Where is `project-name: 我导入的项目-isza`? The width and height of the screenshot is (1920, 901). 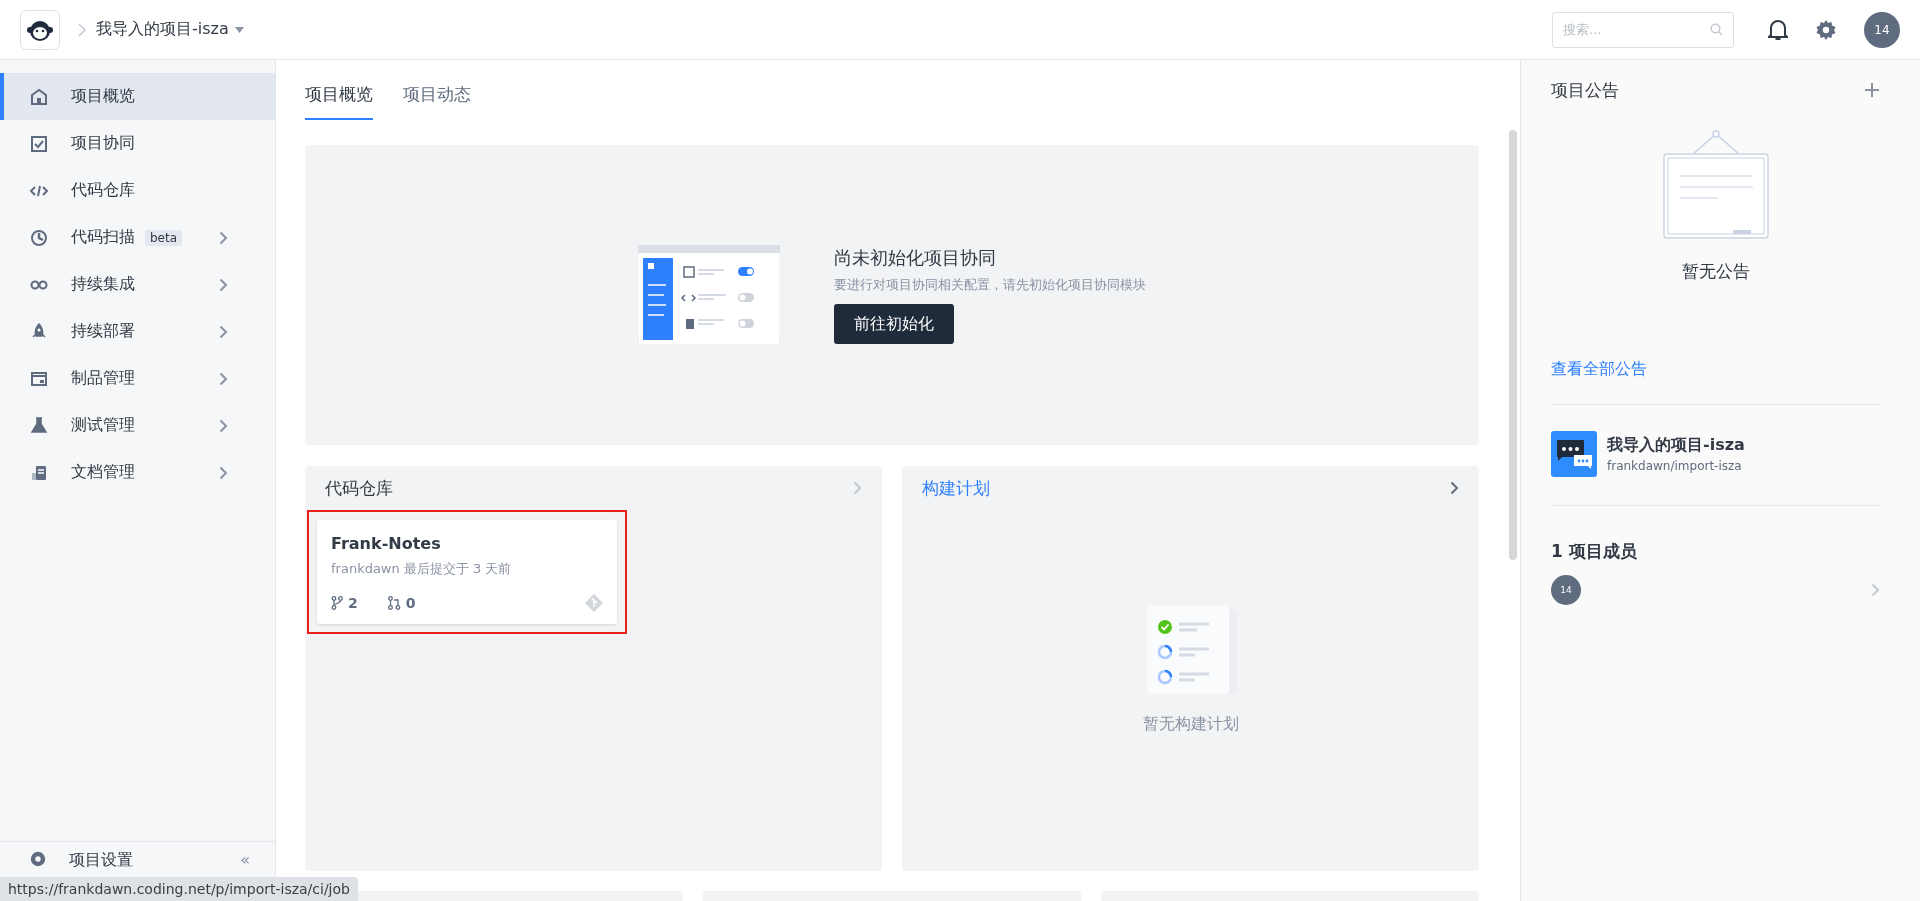 project-name: 我导入的项目-isza is located at coordinates (1676, 445).